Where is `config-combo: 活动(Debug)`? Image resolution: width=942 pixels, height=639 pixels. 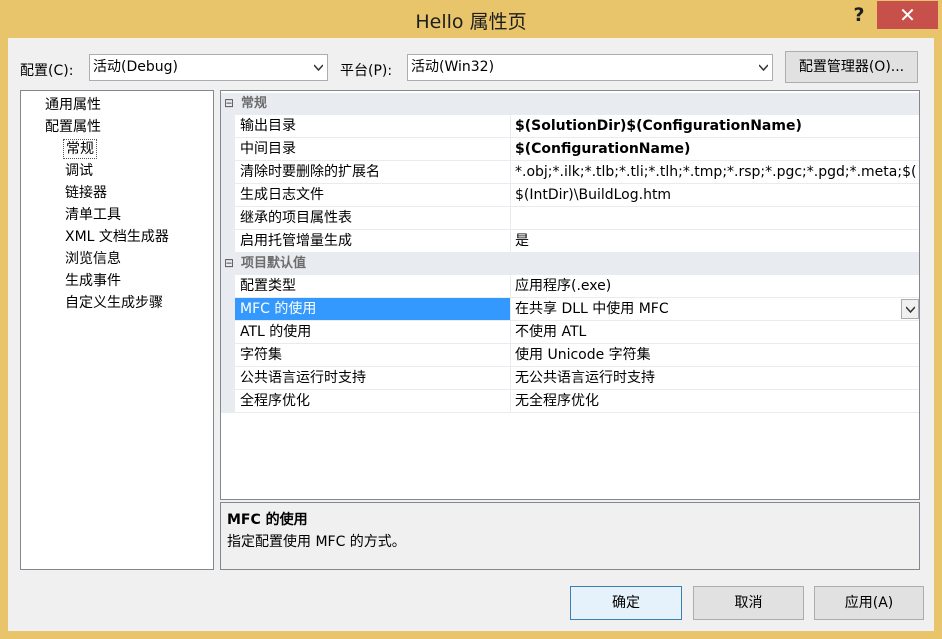 config-combo: 活动(Debug) is located at coordinates (208, 67).